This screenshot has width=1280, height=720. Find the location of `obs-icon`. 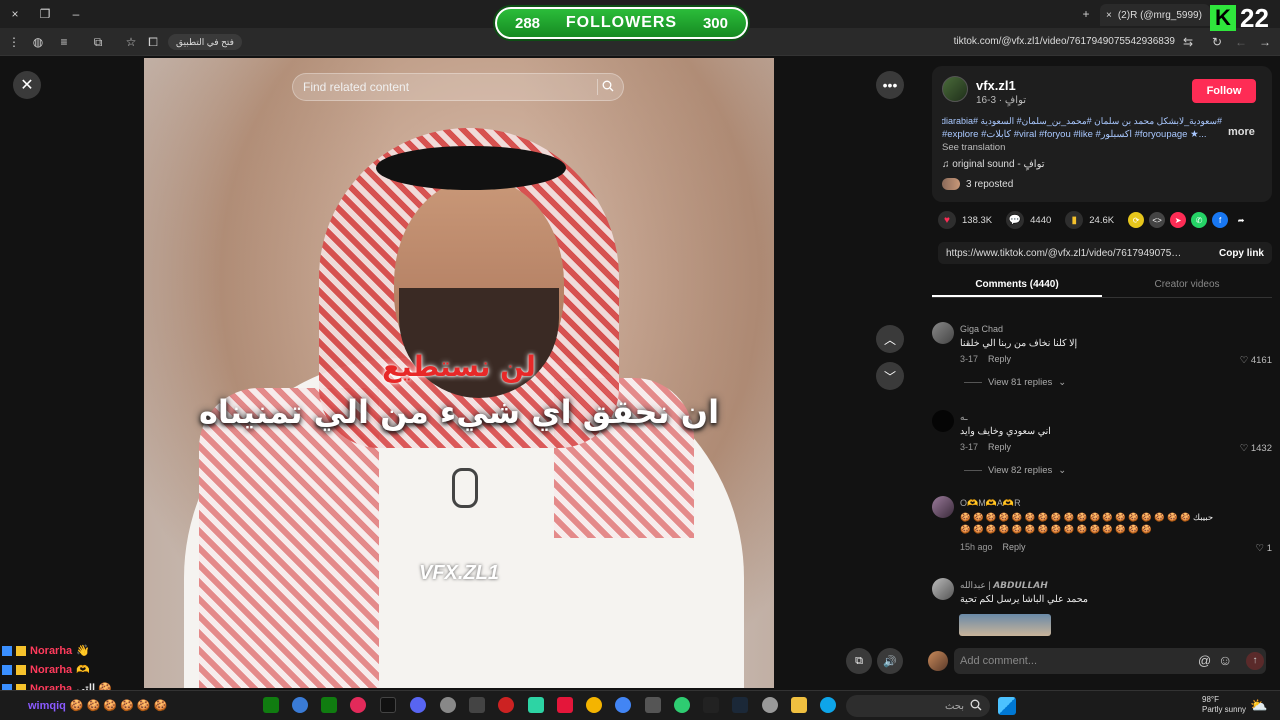

obs-icon is located at coordinates (477, 705).